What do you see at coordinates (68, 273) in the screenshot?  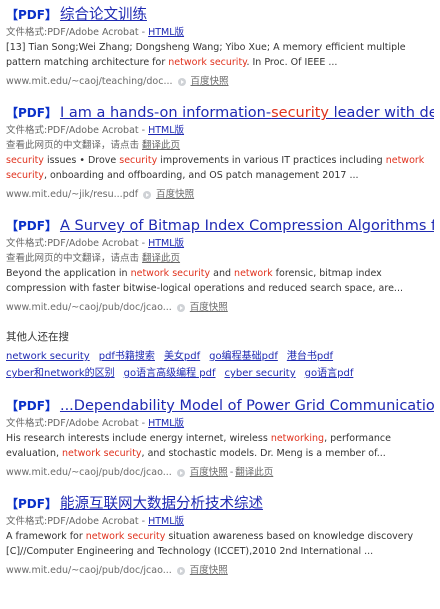 I see `snippet-text: Beyond the application in` at bounding box center [68, 273].